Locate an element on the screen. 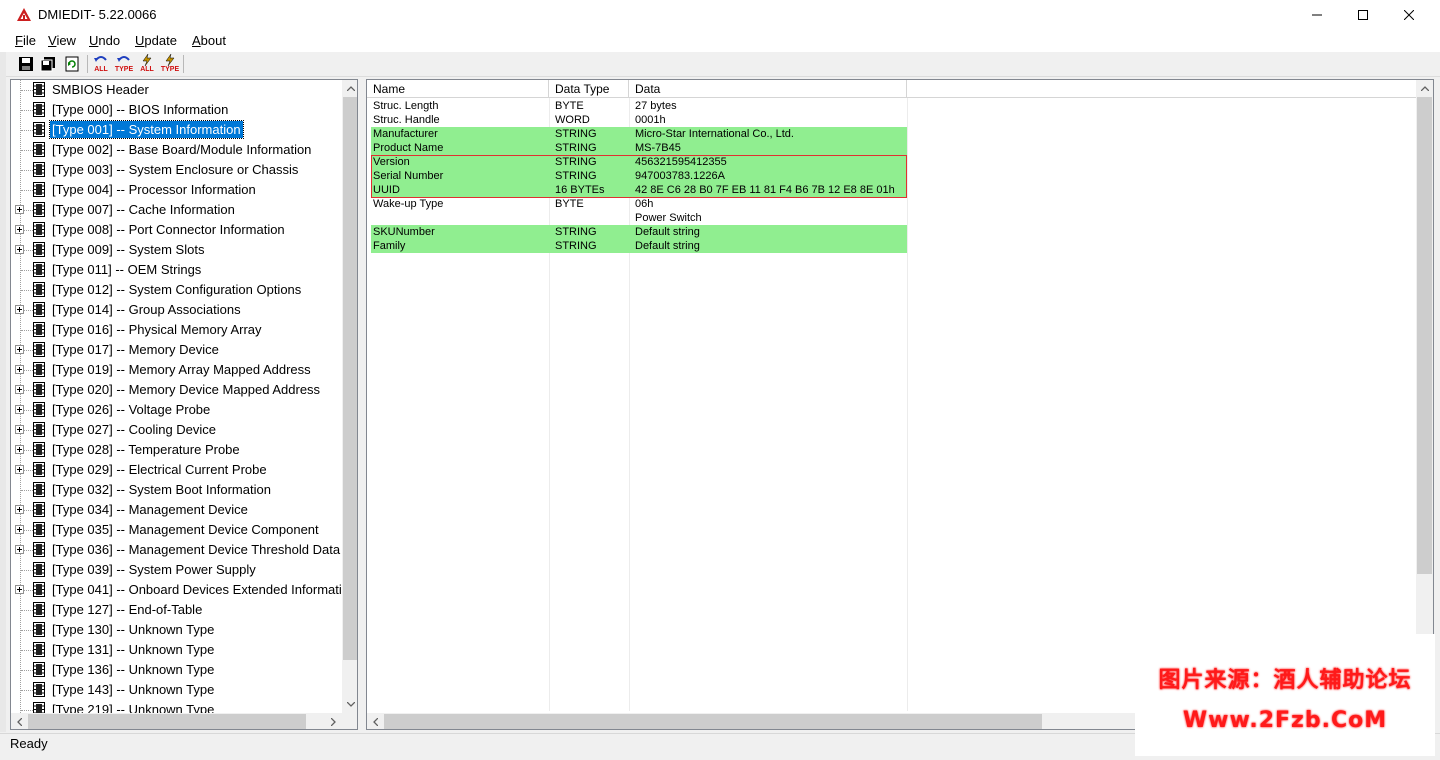 Image resolution: width=1440 pixels, height=760 pixels. tree-item: [Type 028] -- Temperature Probe is located at coordinates (176, 450).